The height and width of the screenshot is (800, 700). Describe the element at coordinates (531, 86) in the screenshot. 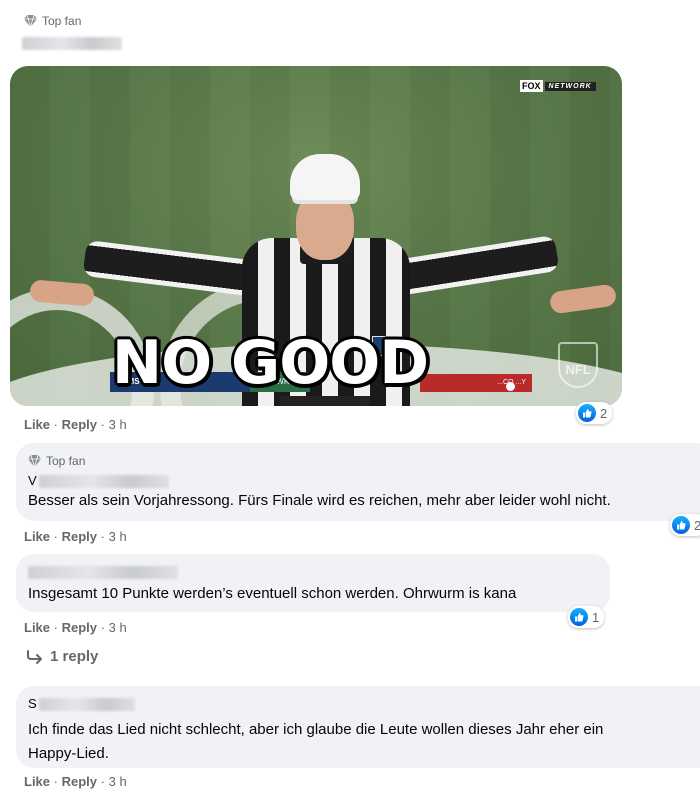

I see `fox-logo-text: FOX` at that location.